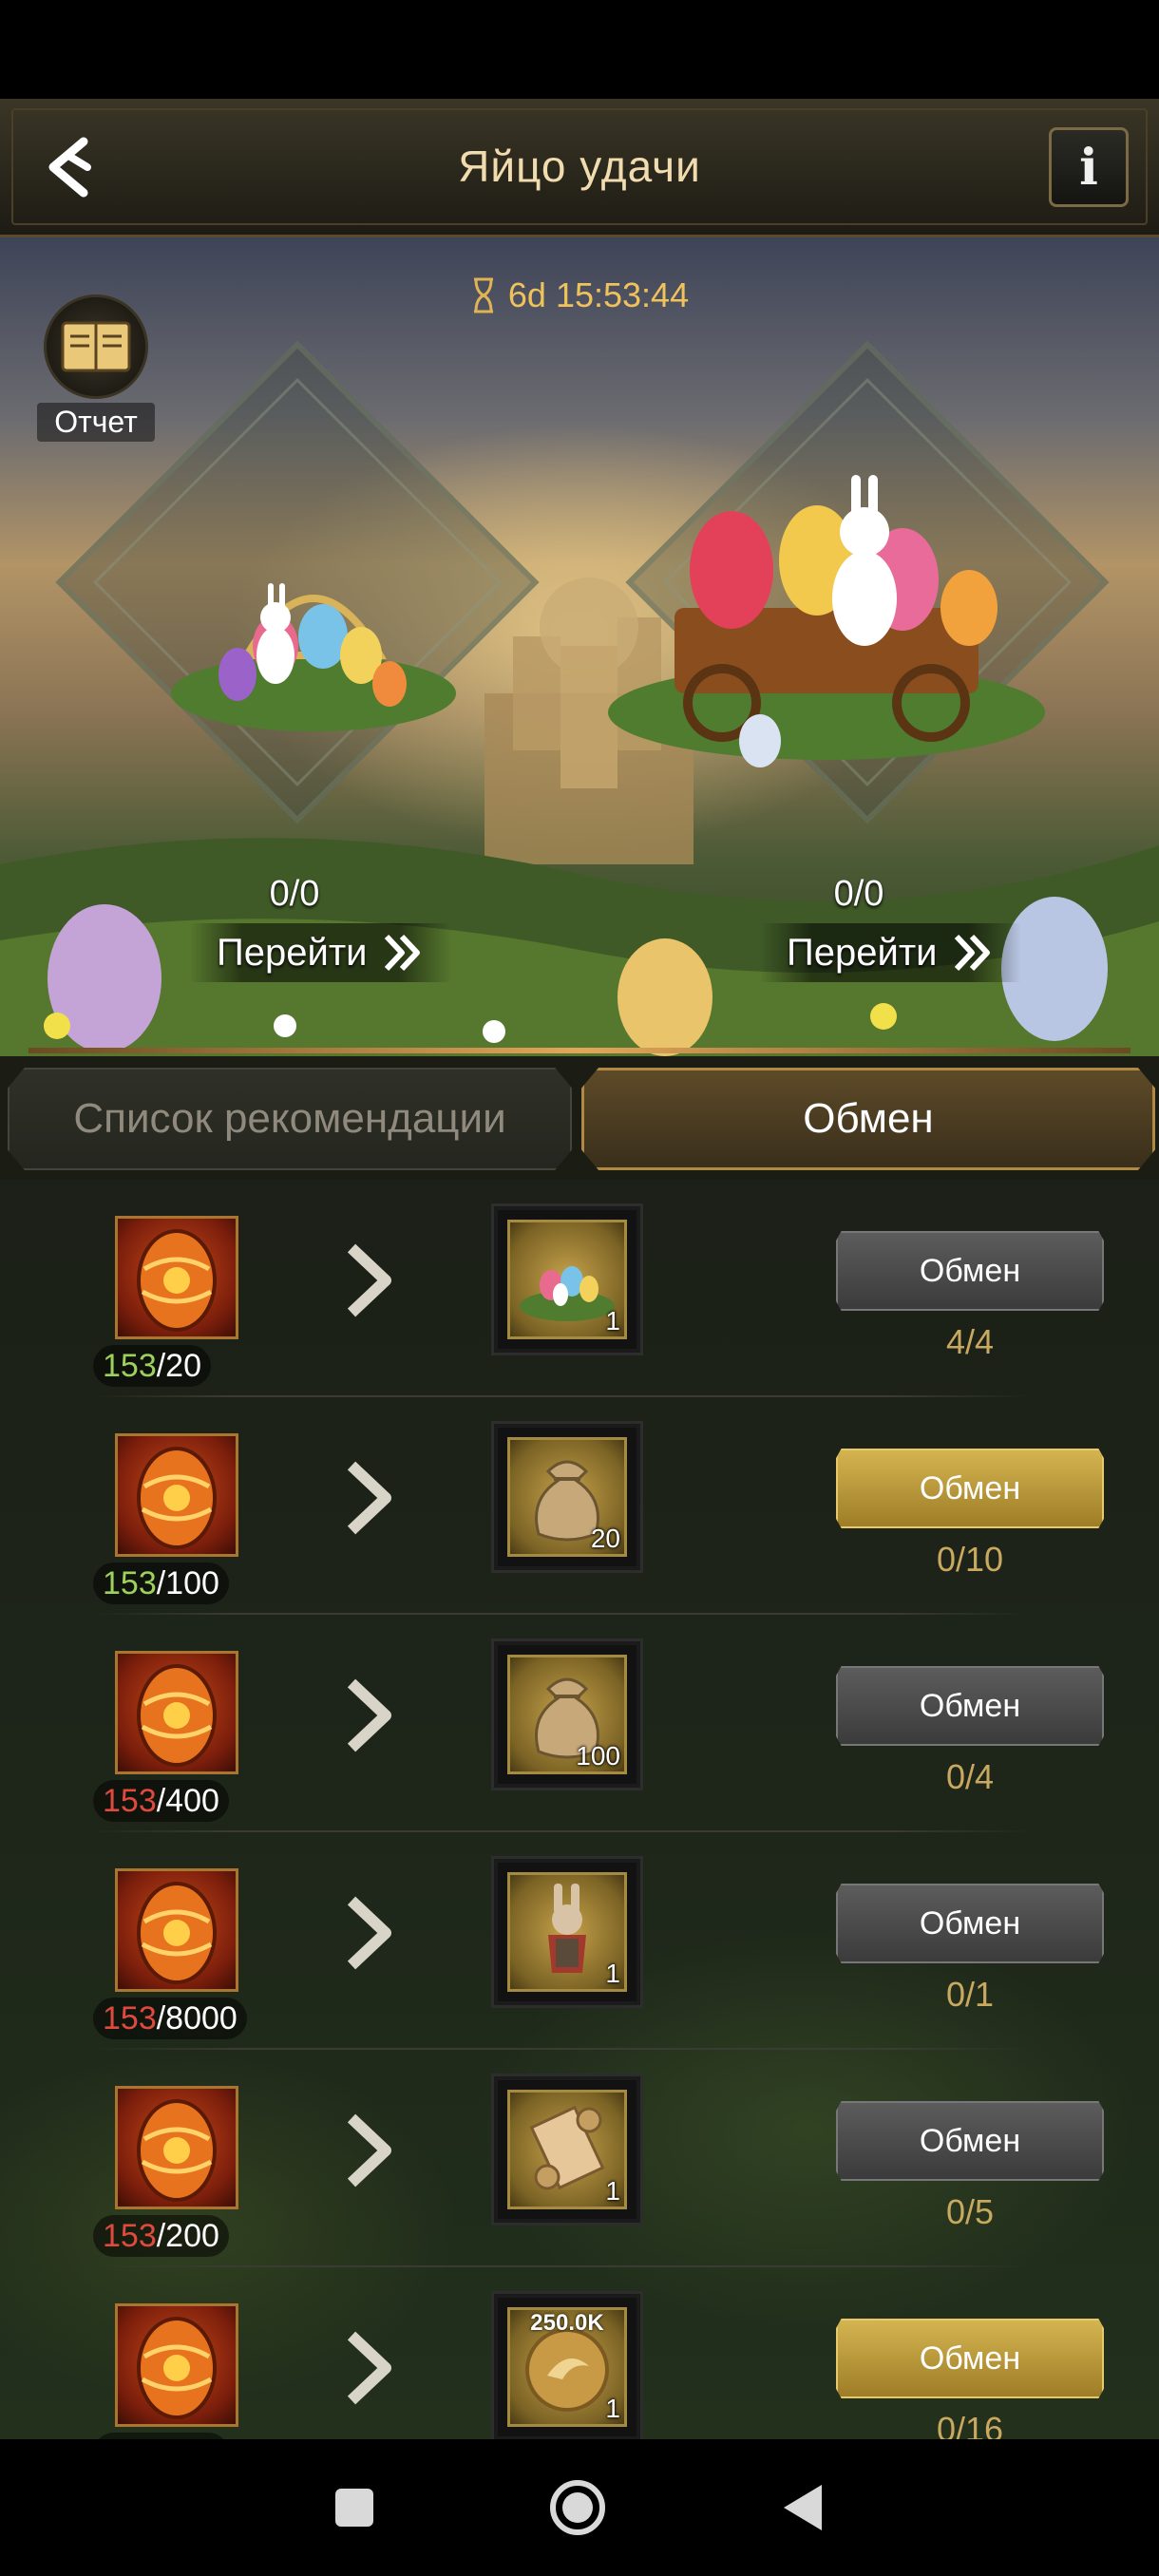 The height and width of the screenshot is (2576, 1159). What do you see at coordinates (96, 346) in the screenshot?
I see `book-icon` at bounding box center [96, 346].